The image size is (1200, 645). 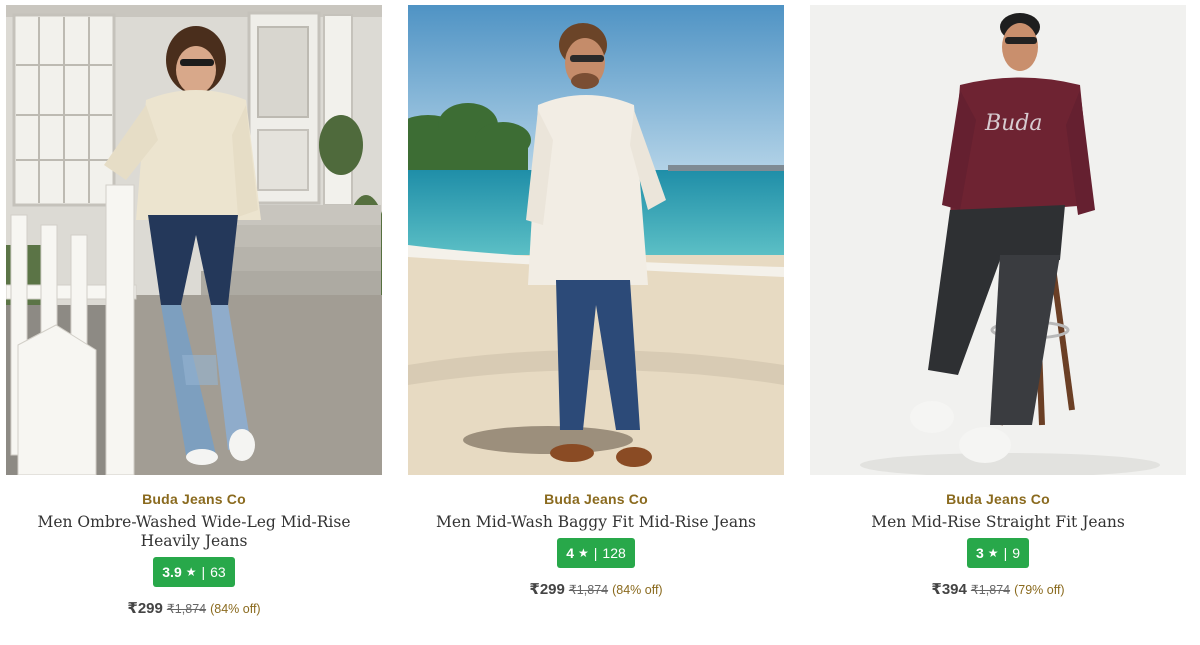 I want to click on tee-print: Buda, so click(x=1013, y=123).